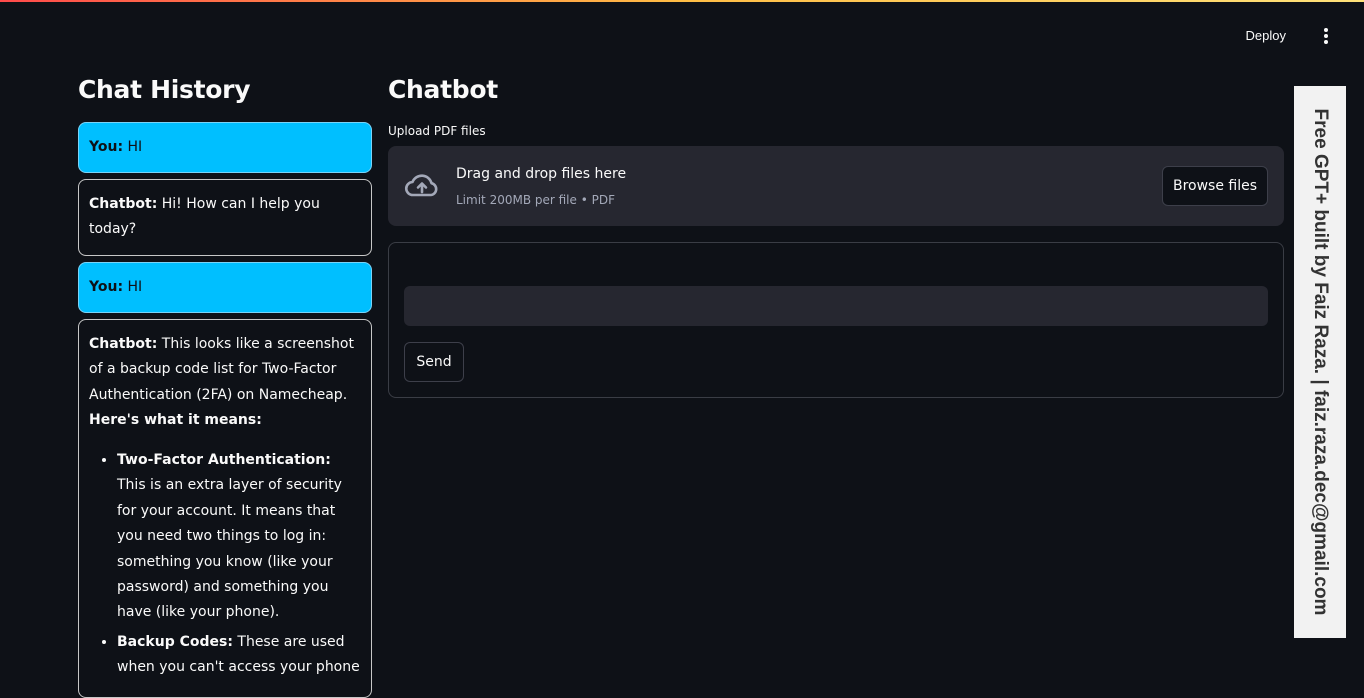  What do you see at coordinates (224, 459) in the screenshot?
I see `bullet-term: Two-Factor Authentication:` at bounding box center [224, 459].